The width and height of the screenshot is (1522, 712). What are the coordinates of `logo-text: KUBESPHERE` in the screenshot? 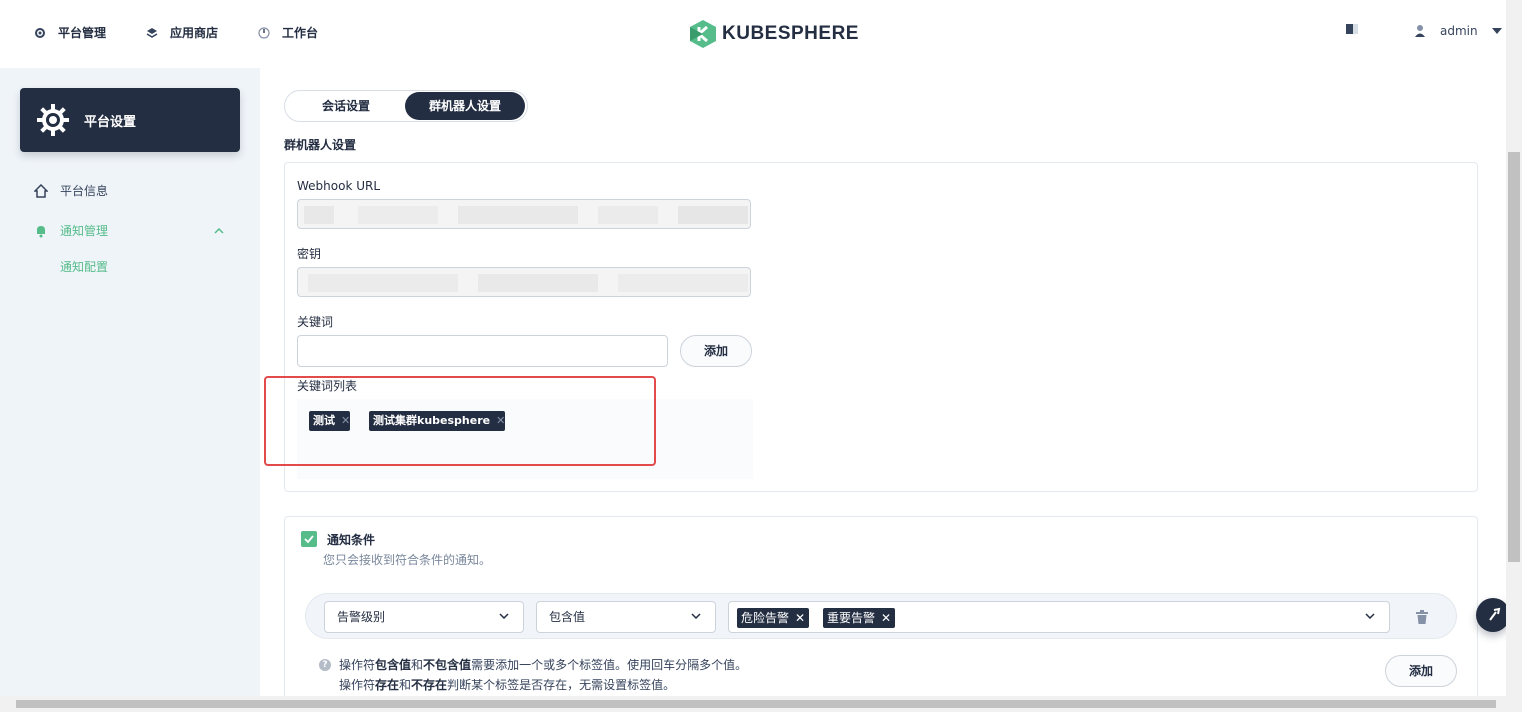 It's located at (790, 33).